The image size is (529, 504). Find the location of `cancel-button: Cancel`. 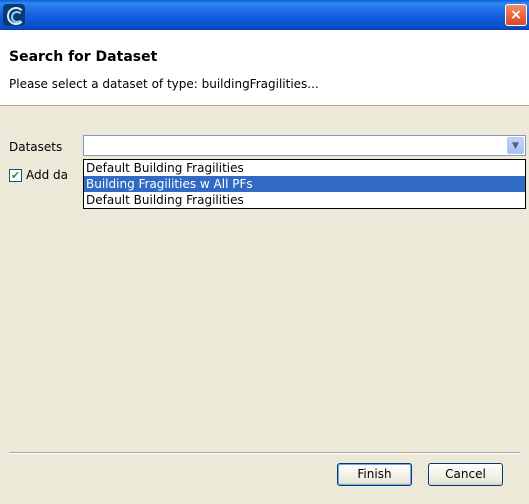

cancel-button: Cancel is located at coordinates (465, 474).